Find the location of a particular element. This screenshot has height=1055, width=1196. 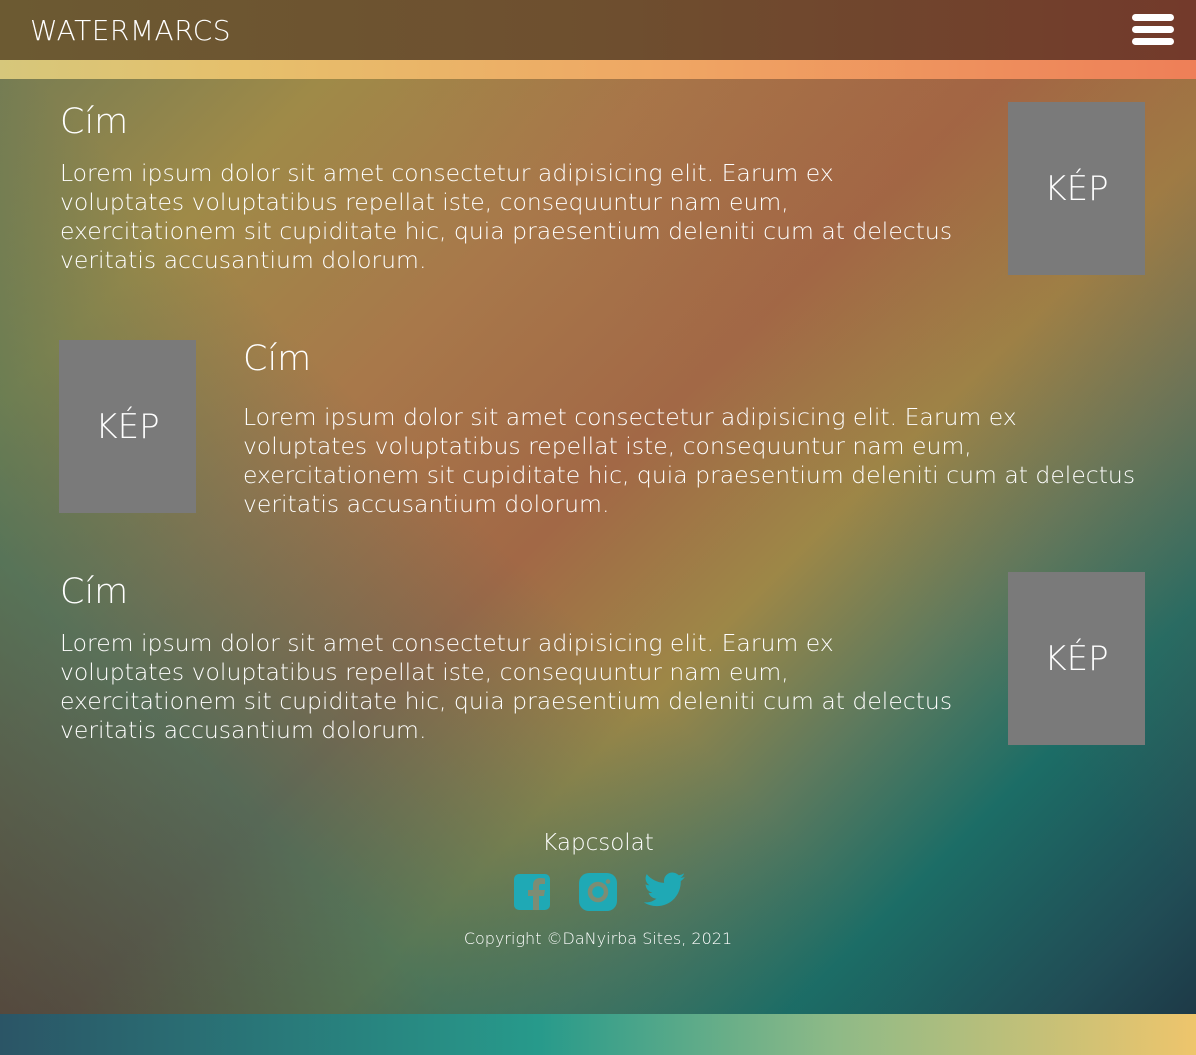

footer-accent-stripe is located at coordinates (598, 1034).